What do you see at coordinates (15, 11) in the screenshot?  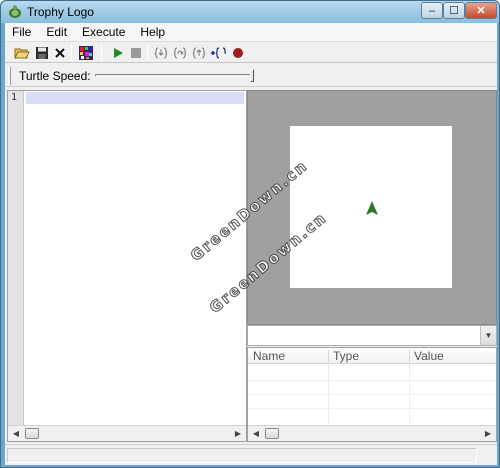 I see `turtle-app-icon` at bounding box center [15, 11].